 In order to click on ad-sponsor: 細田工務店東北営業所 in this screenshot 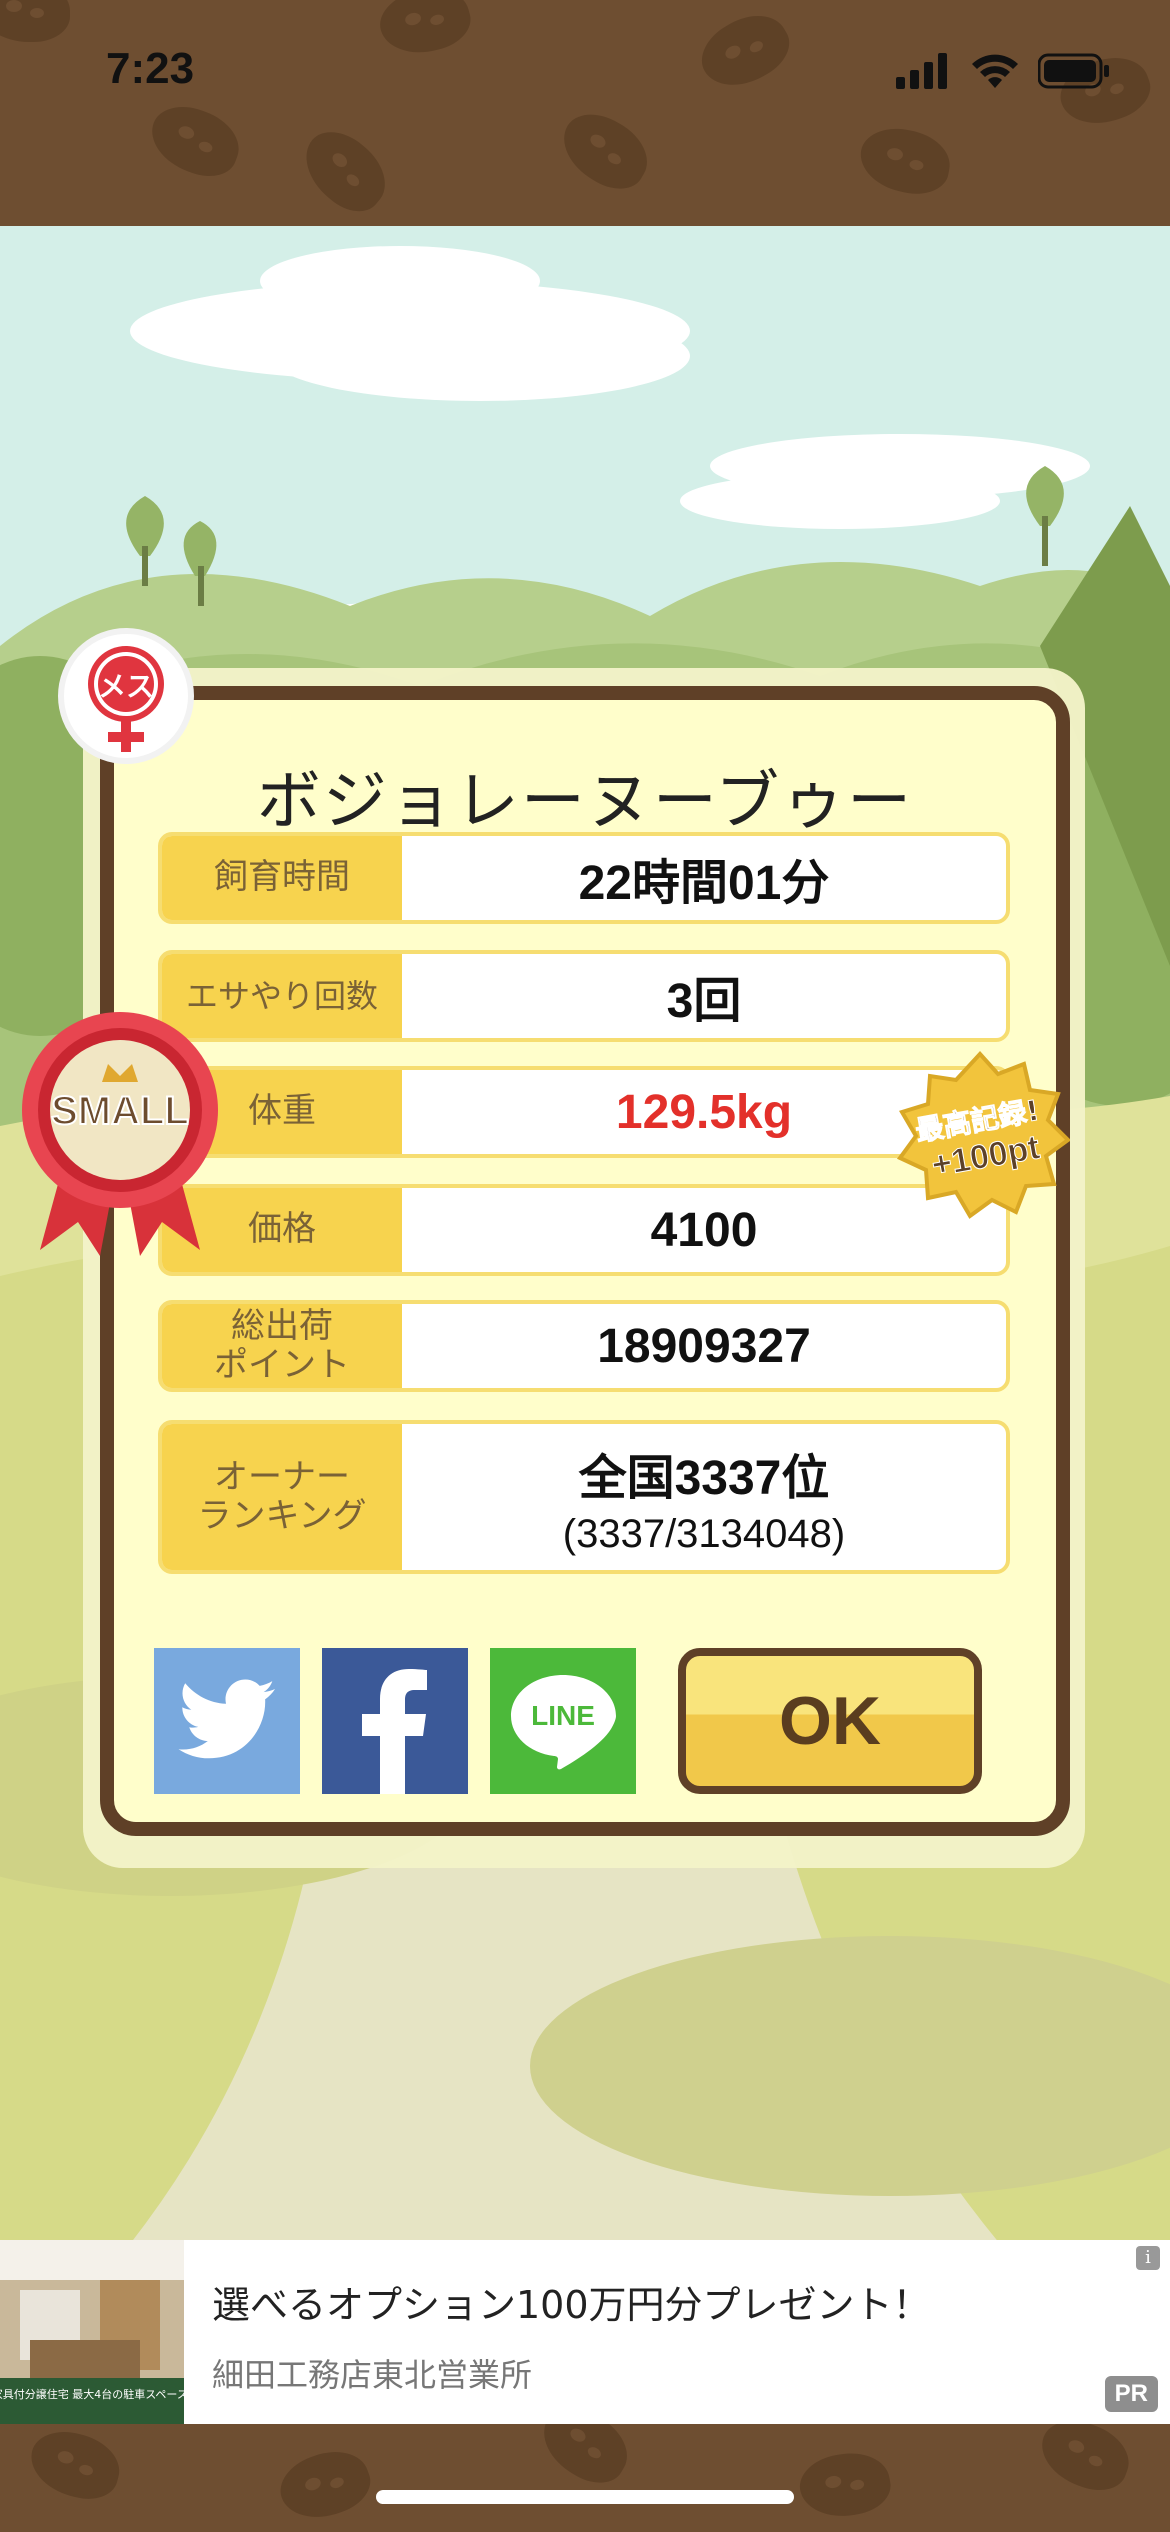, I will do `click(372, 2373)`.